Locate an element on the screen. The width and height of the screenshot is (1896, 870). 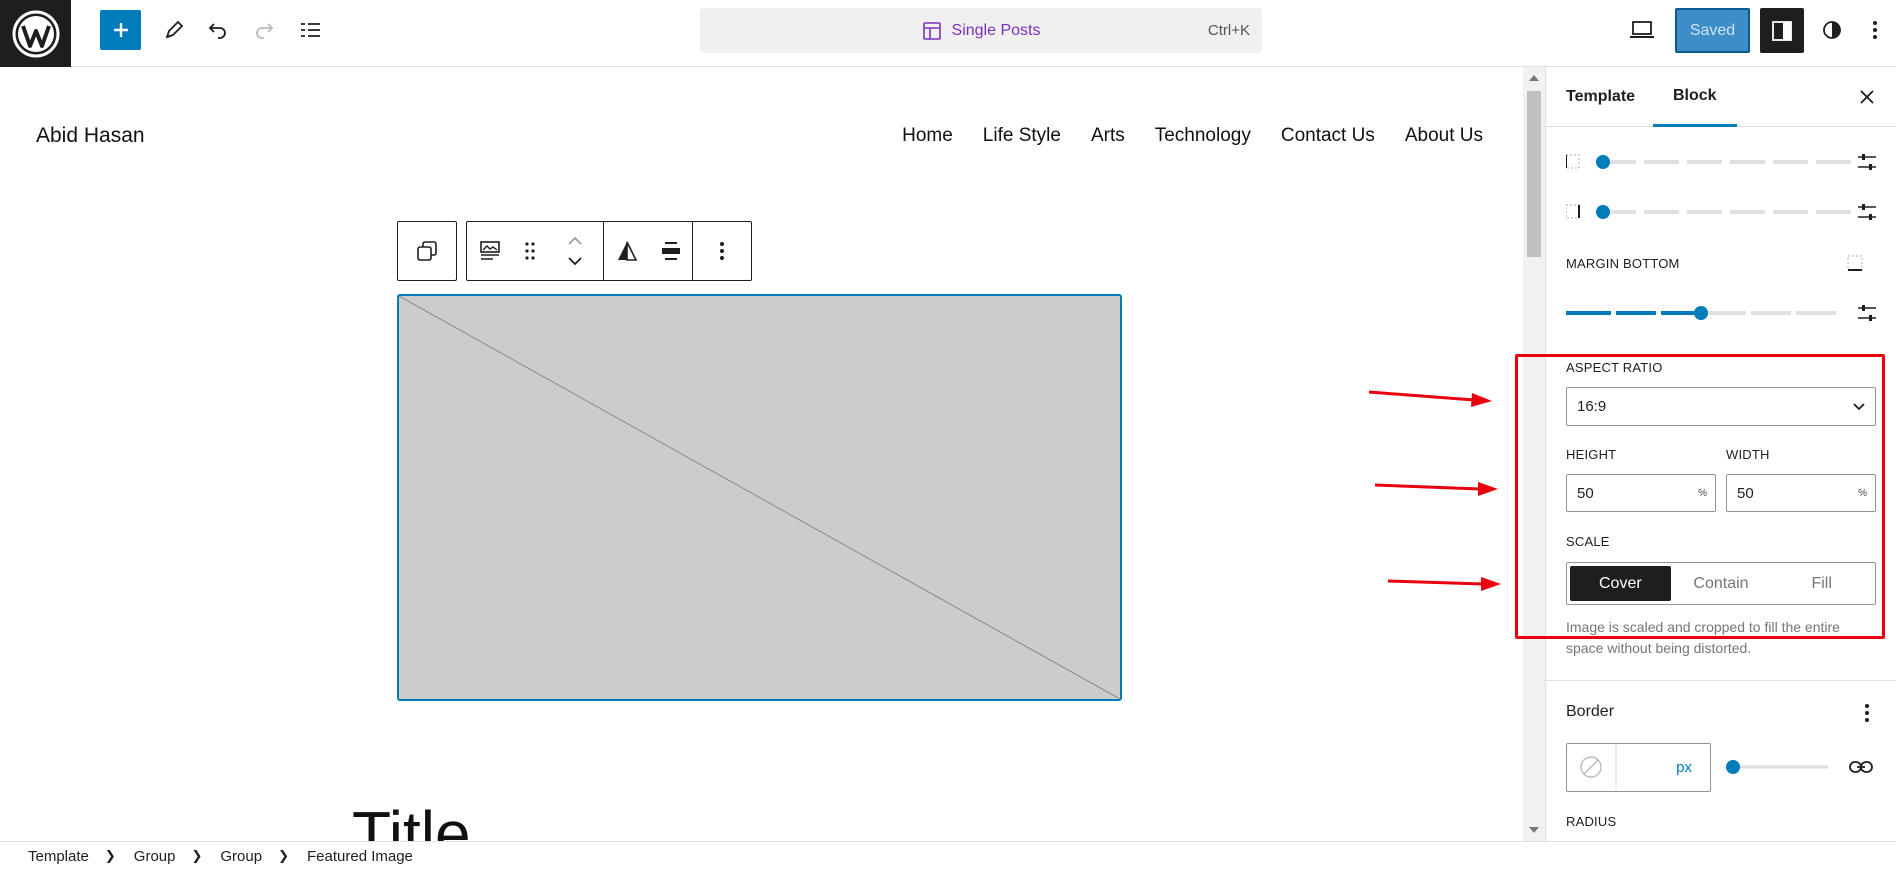
command-palette-bar: Single Posts Ctrl+K is located at coordinates (981, 30).